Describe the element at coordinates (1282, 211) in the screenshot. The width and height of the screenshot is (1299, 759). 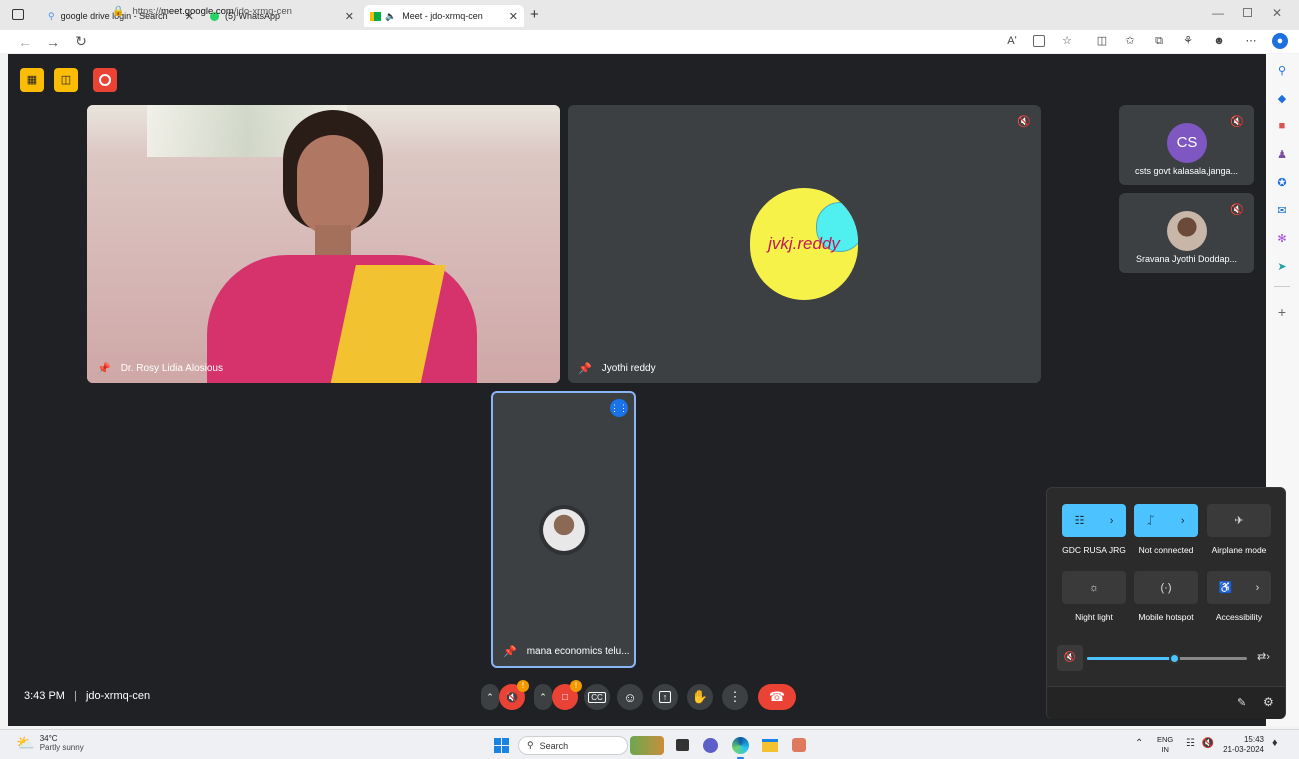
I see `outlook-icon: ✉` at that location.